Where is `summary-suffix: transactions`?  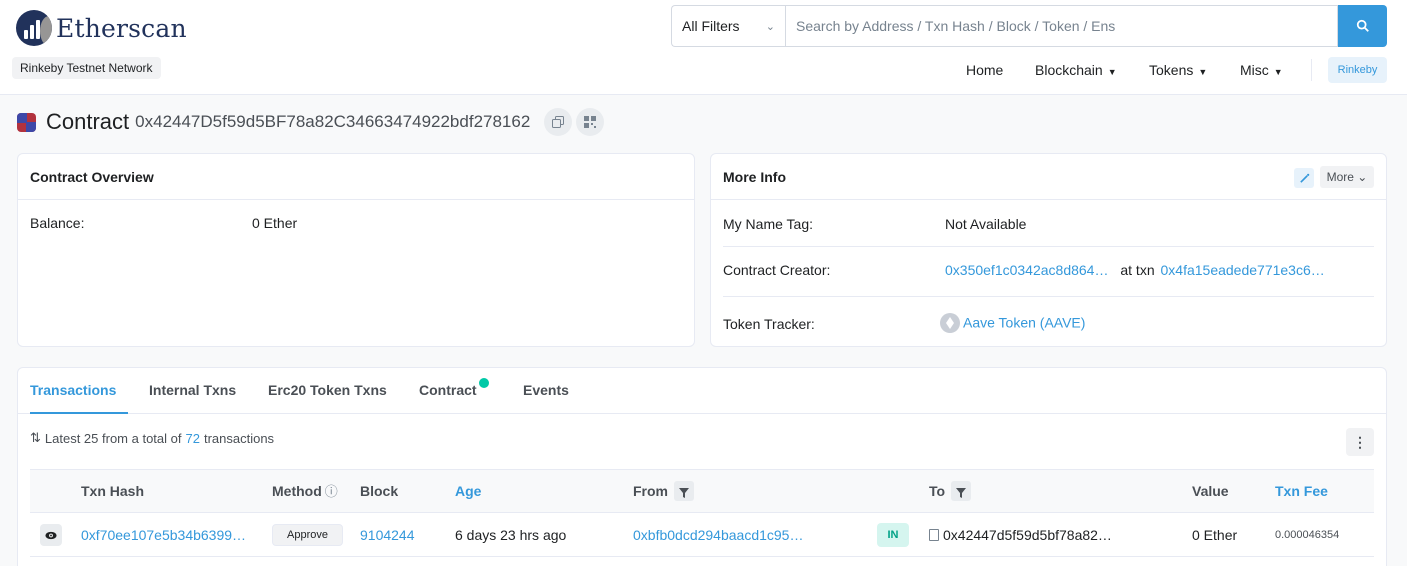 summary-suffix: transactions is located at coordinates (239, 438).